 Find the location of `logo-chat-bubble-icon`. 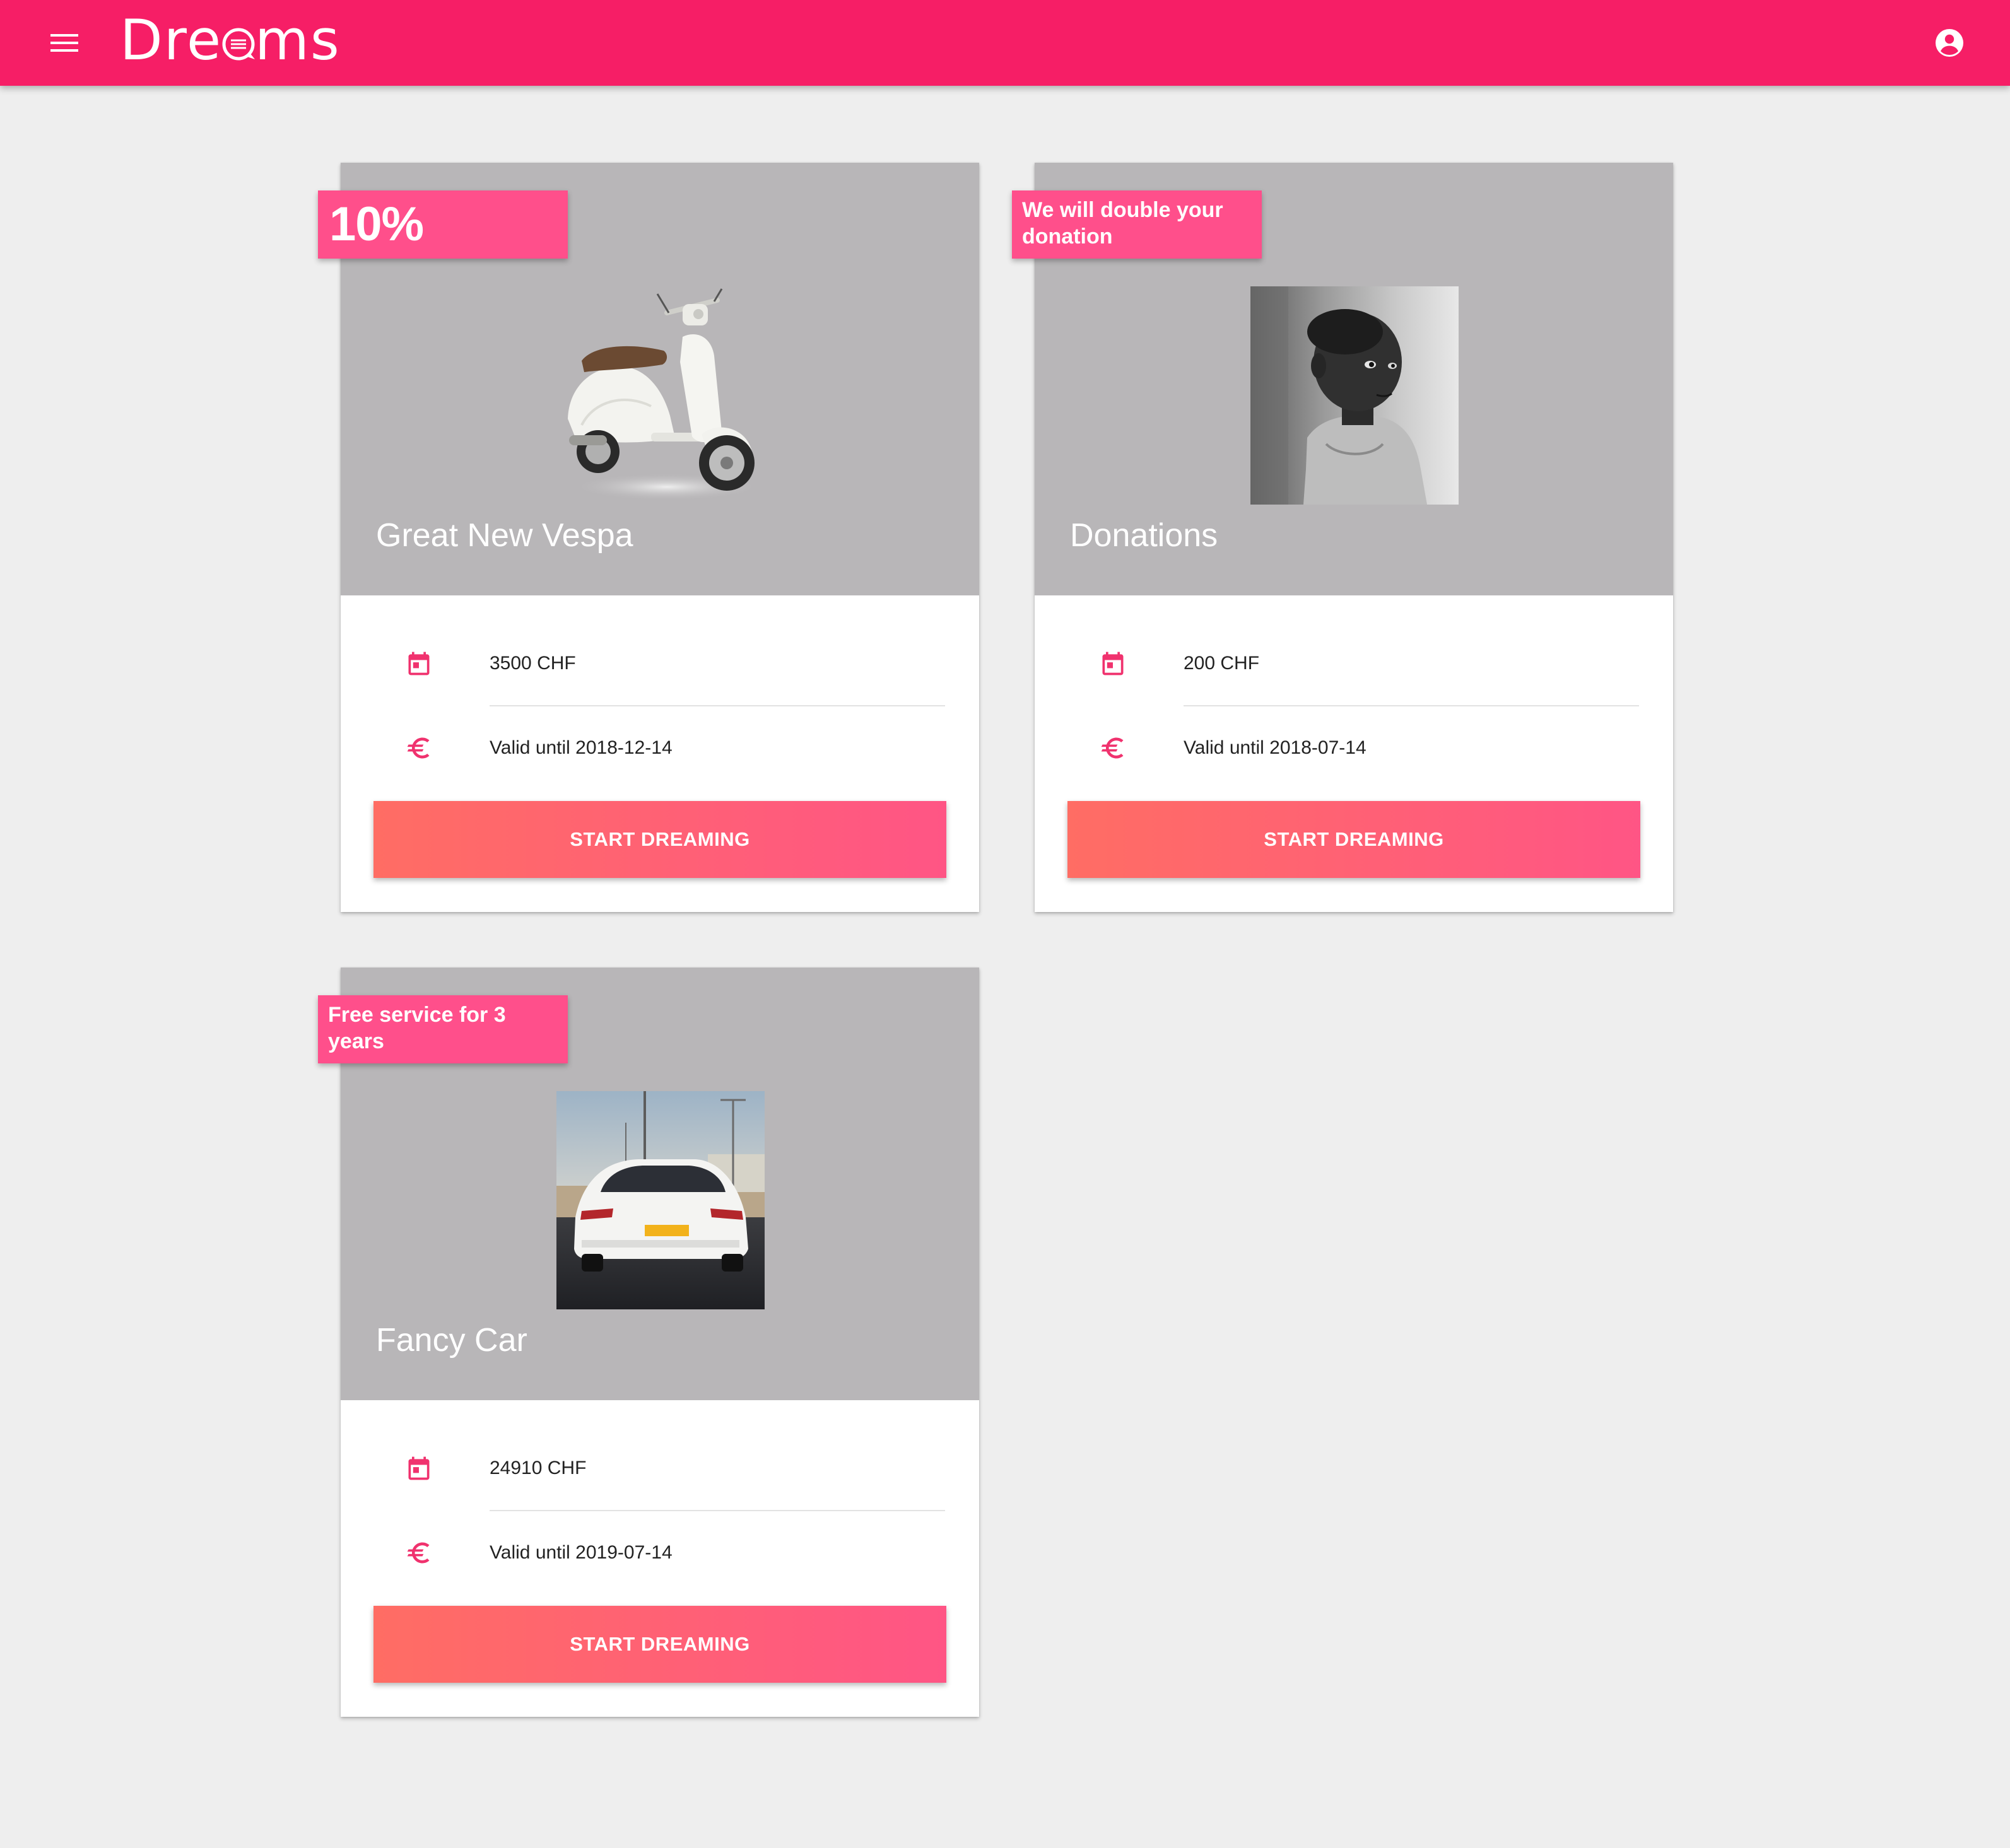

logo-chat-bubble-icon is located at coordinates (239, 44).